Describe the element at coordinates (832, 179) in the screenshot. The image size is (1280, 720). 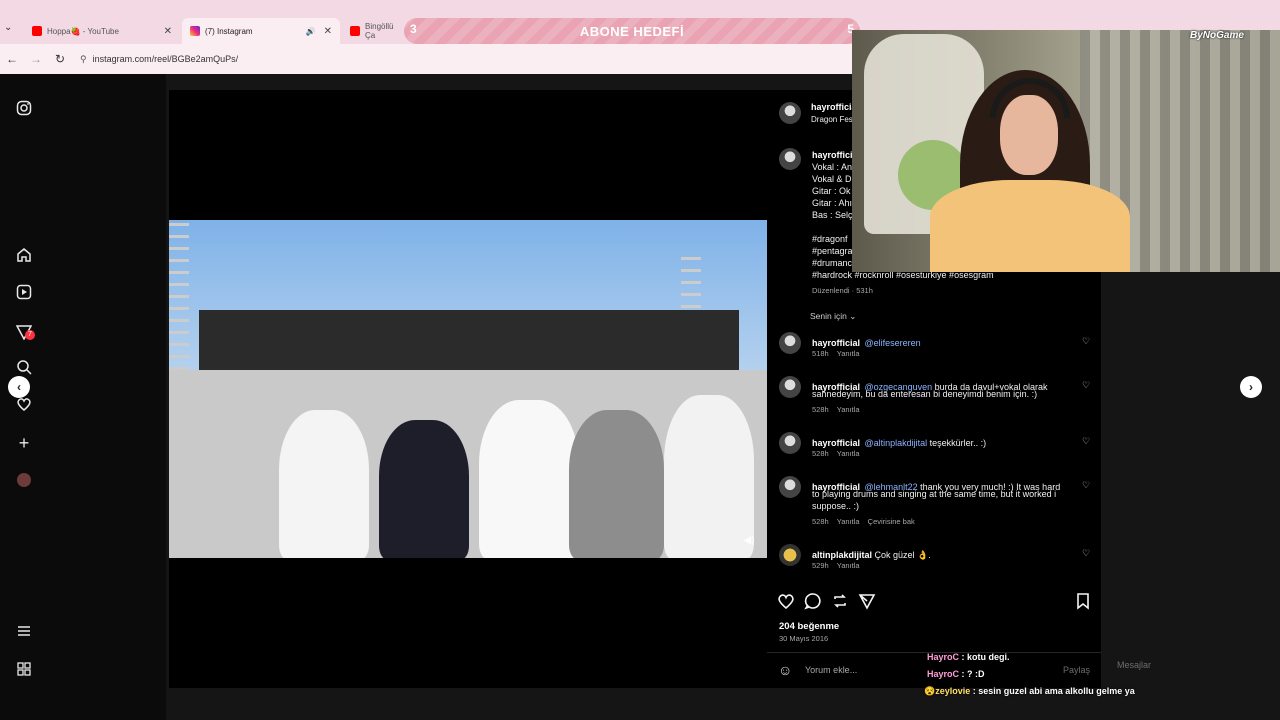
I see `caption-line: Vokal & D` at that location.